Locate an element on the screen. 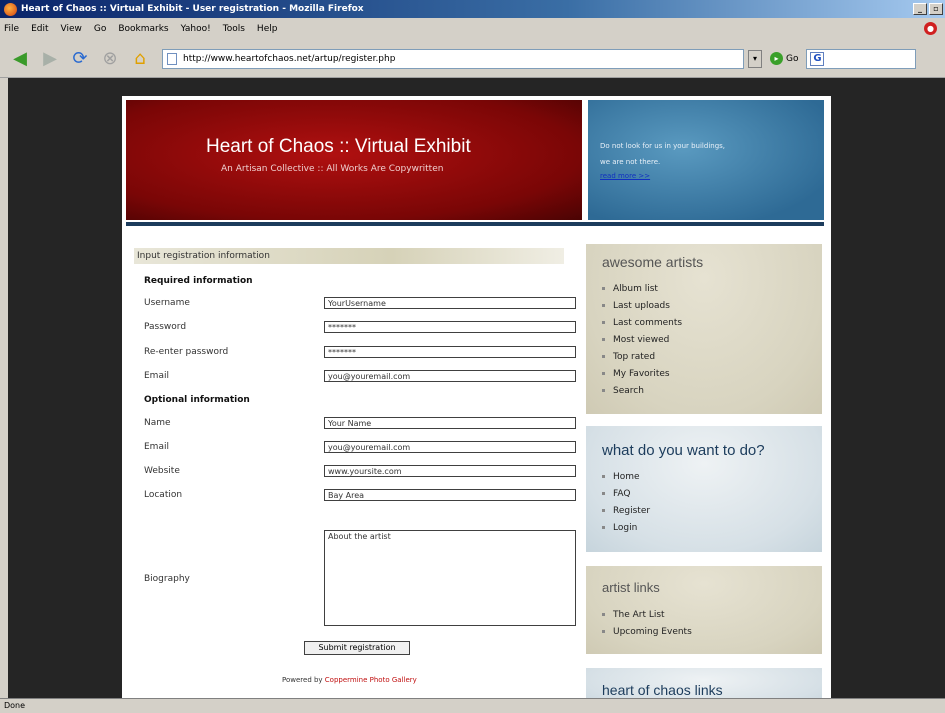 The image size is (945, 713). header-divider is located at coordinates (475, 224).